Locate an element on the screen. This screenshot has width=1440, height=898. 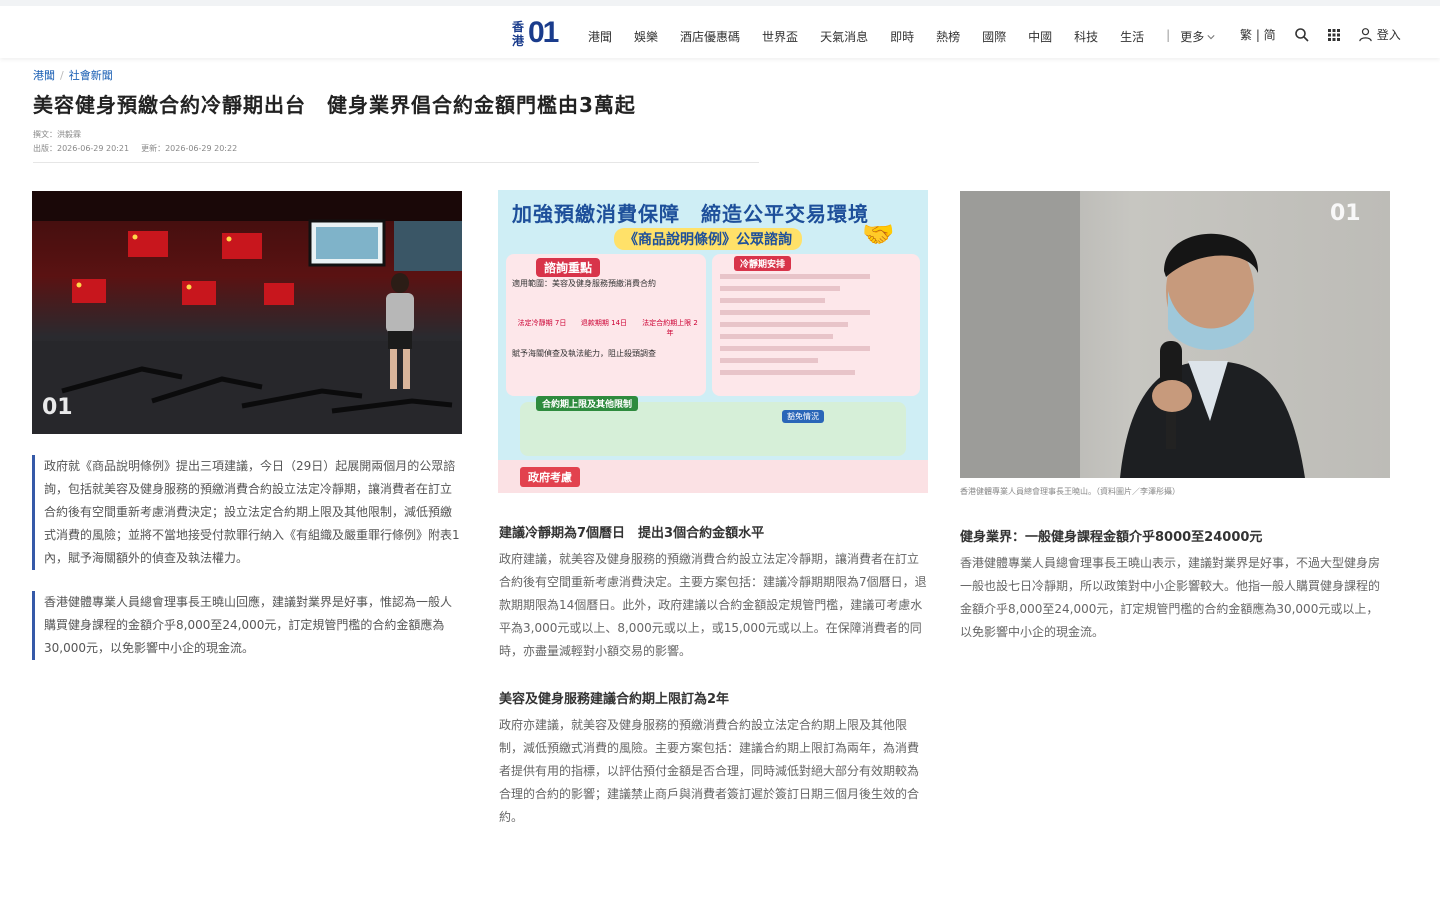
gym-photo: 01 is located at coordinates (247, 312).